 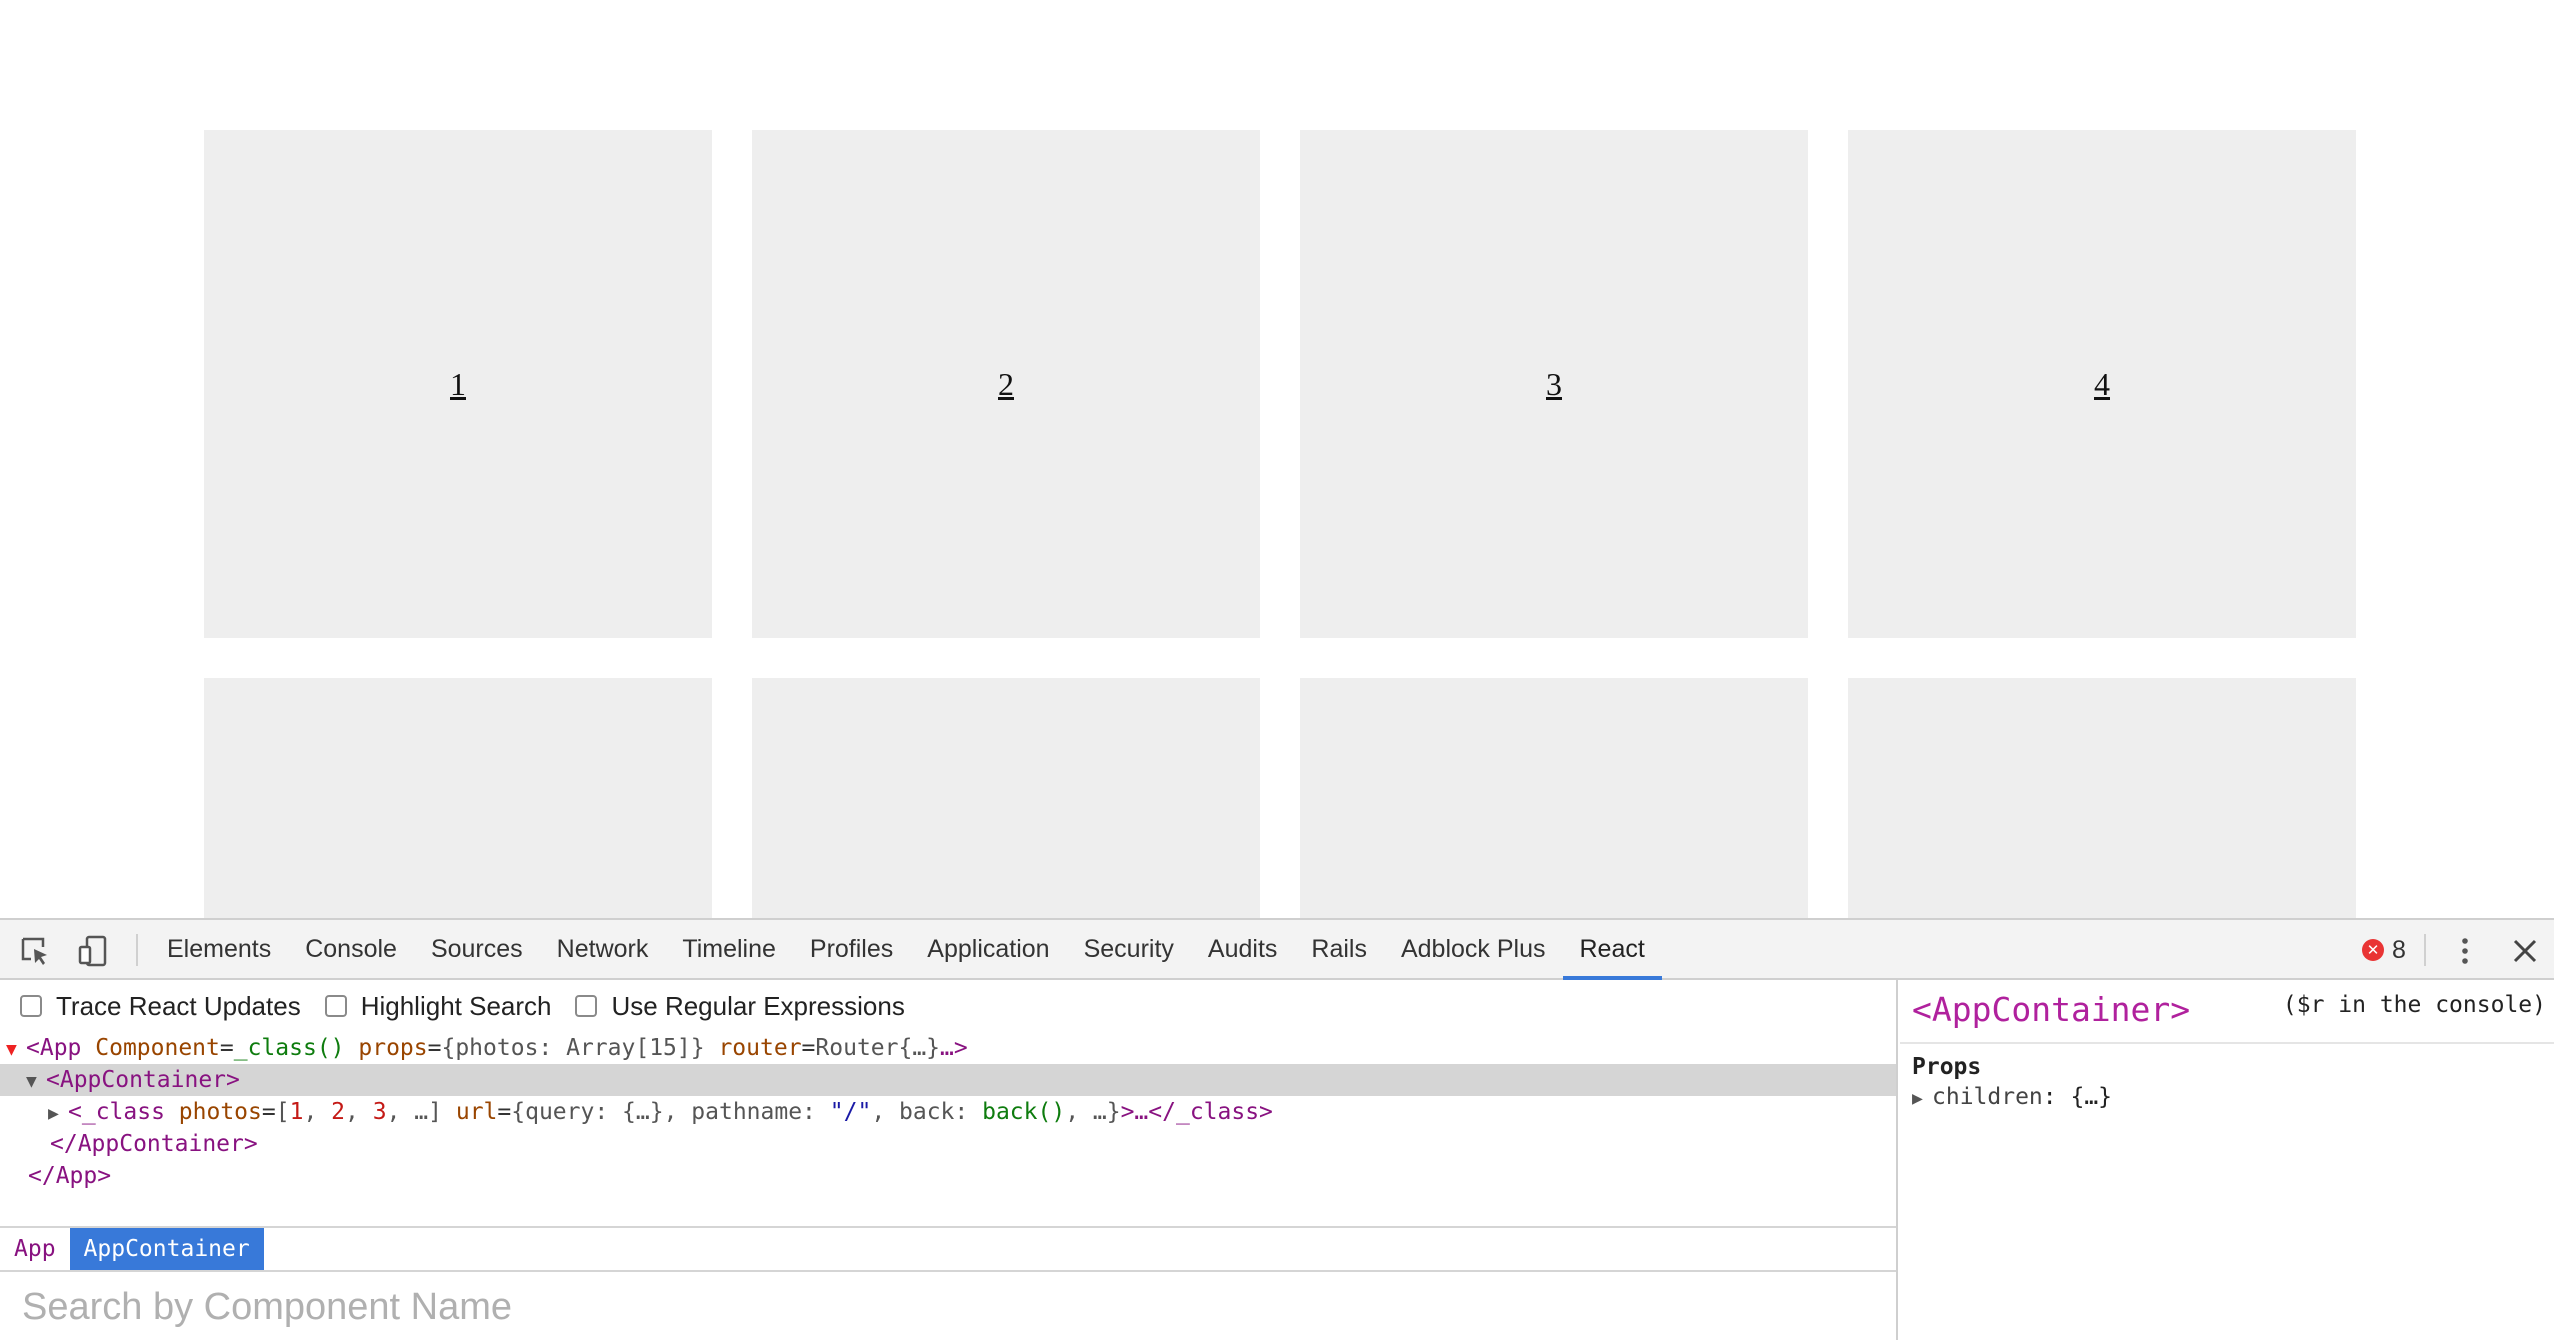 What do you see at coordinates (351, 949) in the screenshot?
I see `tab-console: Console` at bounding box center [351, 949].